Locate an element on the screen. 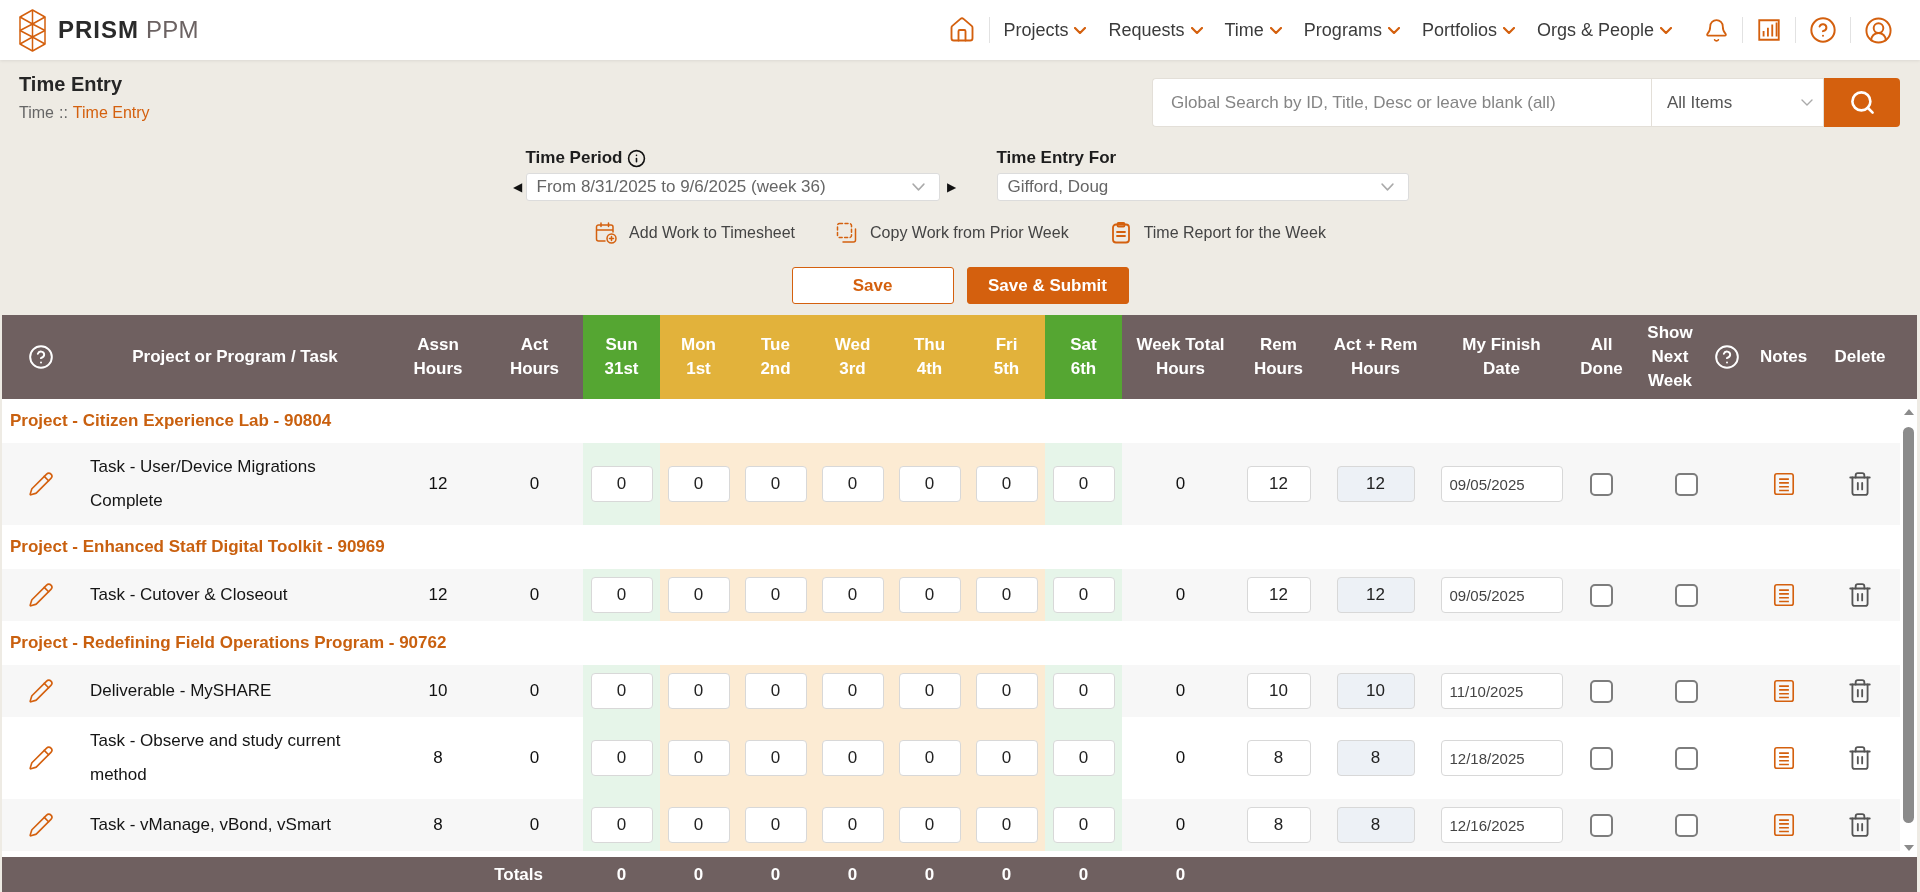  bar-chart-icon is located at coordinates (1769, 30).